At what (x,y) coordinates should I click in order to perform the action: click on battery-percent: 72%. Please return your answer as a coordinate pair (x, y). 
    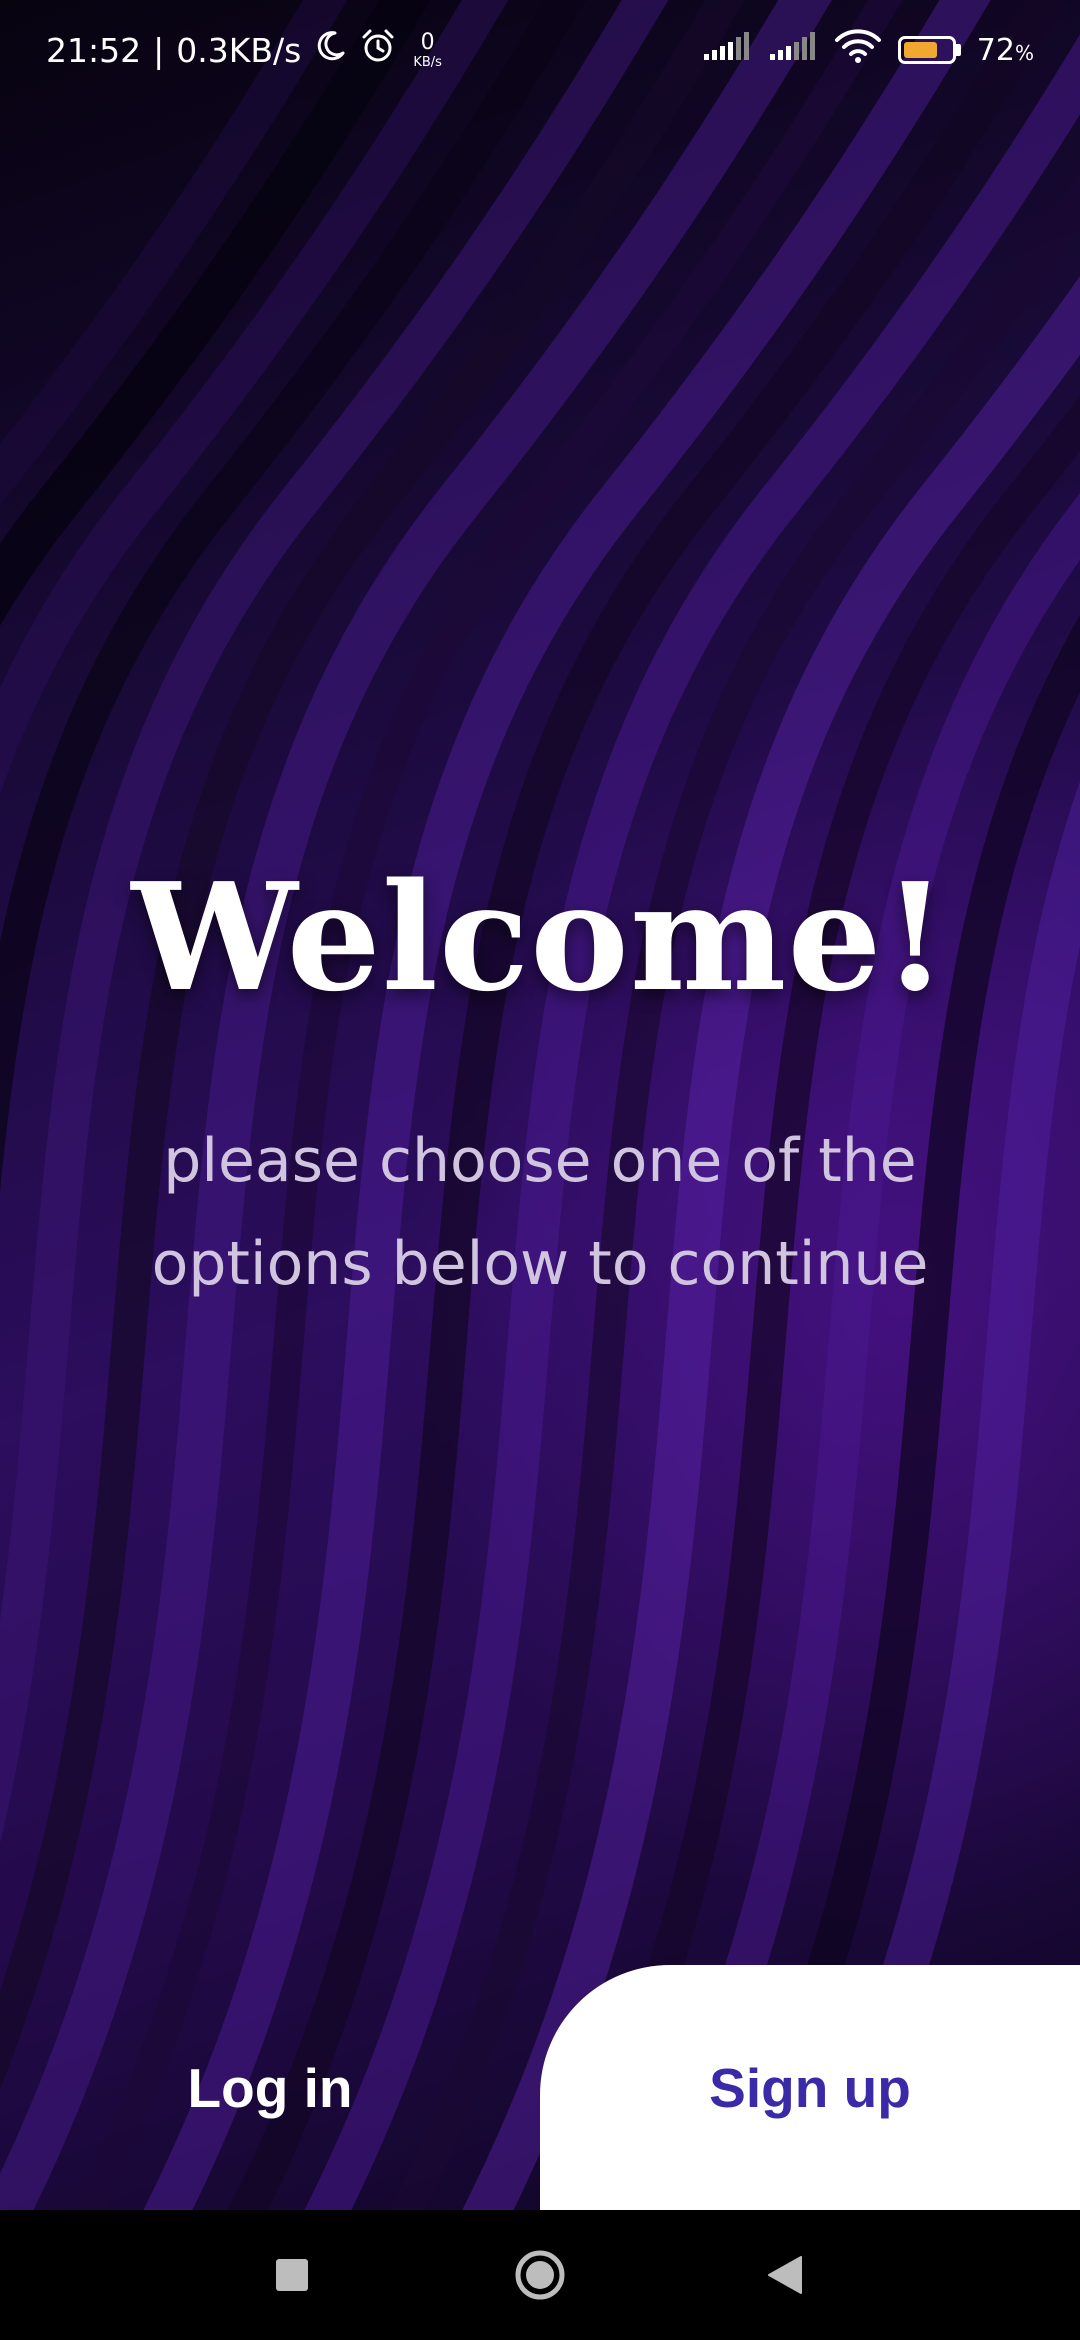
    Looking at the image, I should click on (1005, 50).